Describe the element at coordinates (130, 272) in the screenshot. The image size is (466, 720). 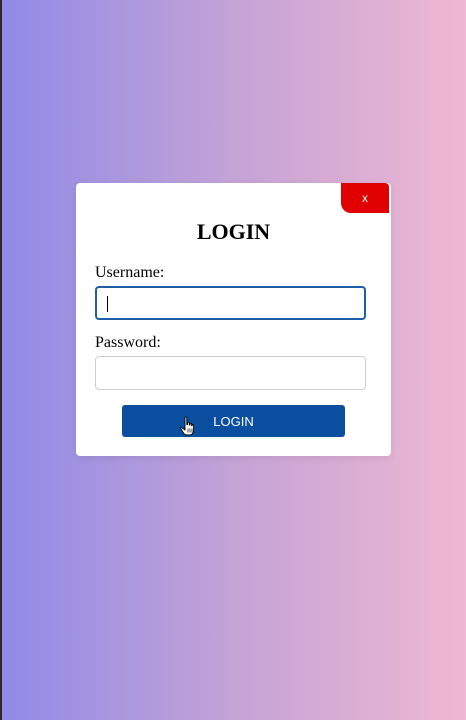
I see `username-label: Username:` at that location.